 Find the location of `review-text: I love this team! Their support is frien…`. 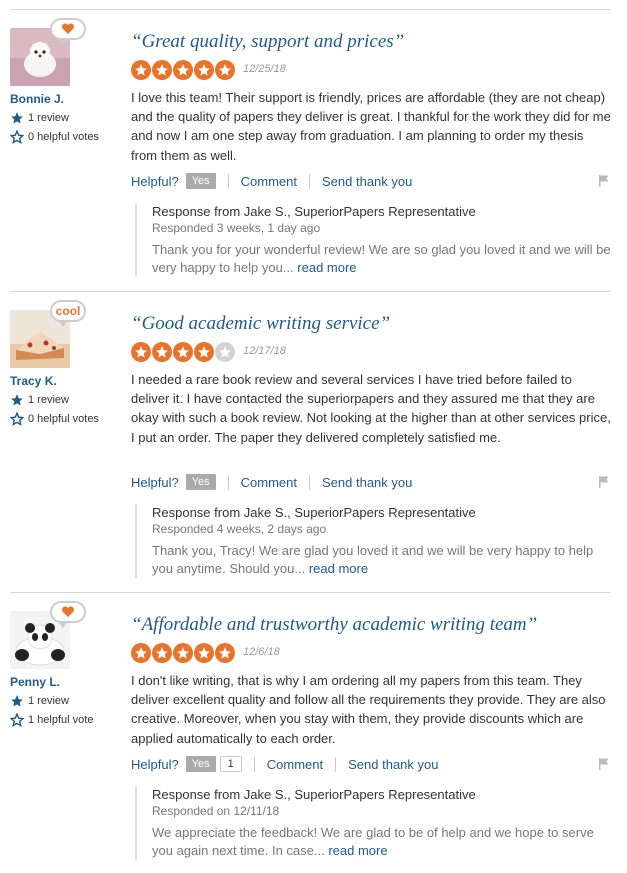

review-text: I love this team! Their support is frien… is located at coordinates (371, 126).